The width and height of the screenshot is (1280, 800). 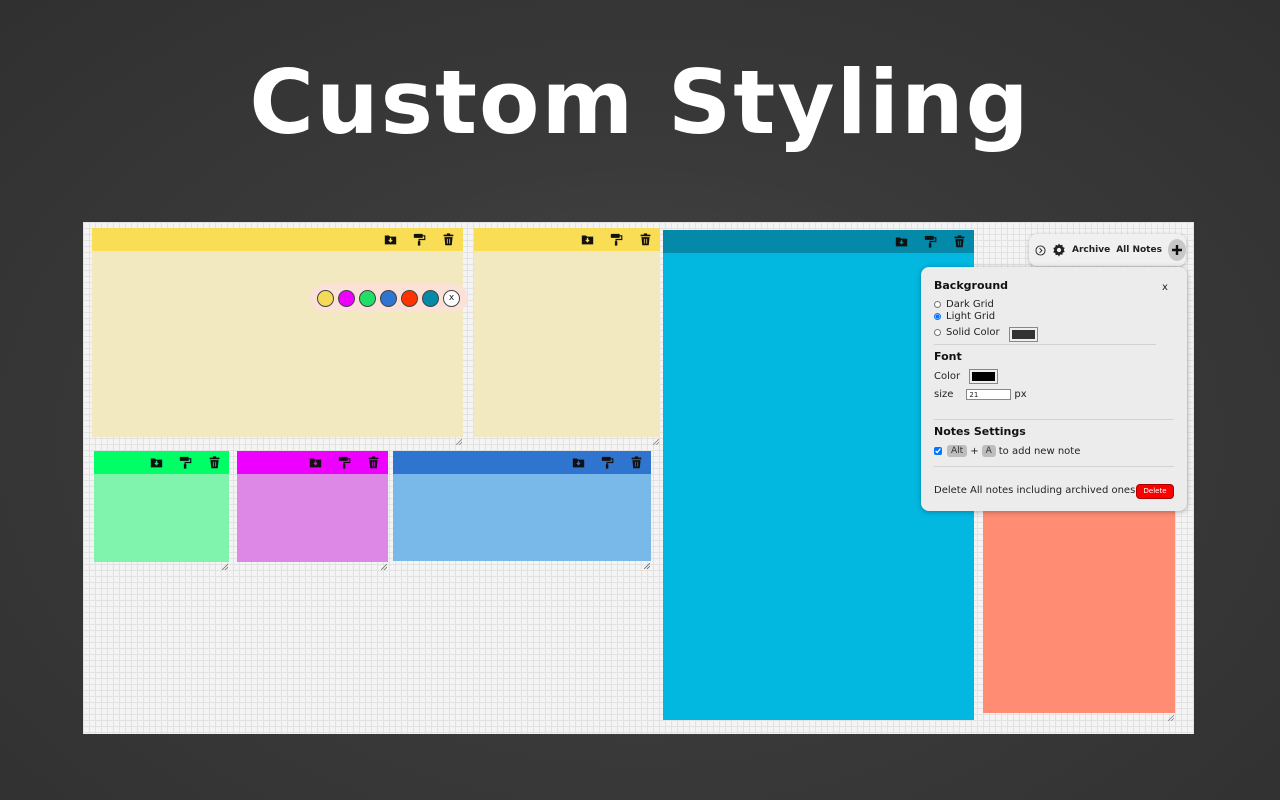 What do you see at coordinates (974, 451) in the screenshot?
I see `key-plus: +` at bounding box center [974, 451].